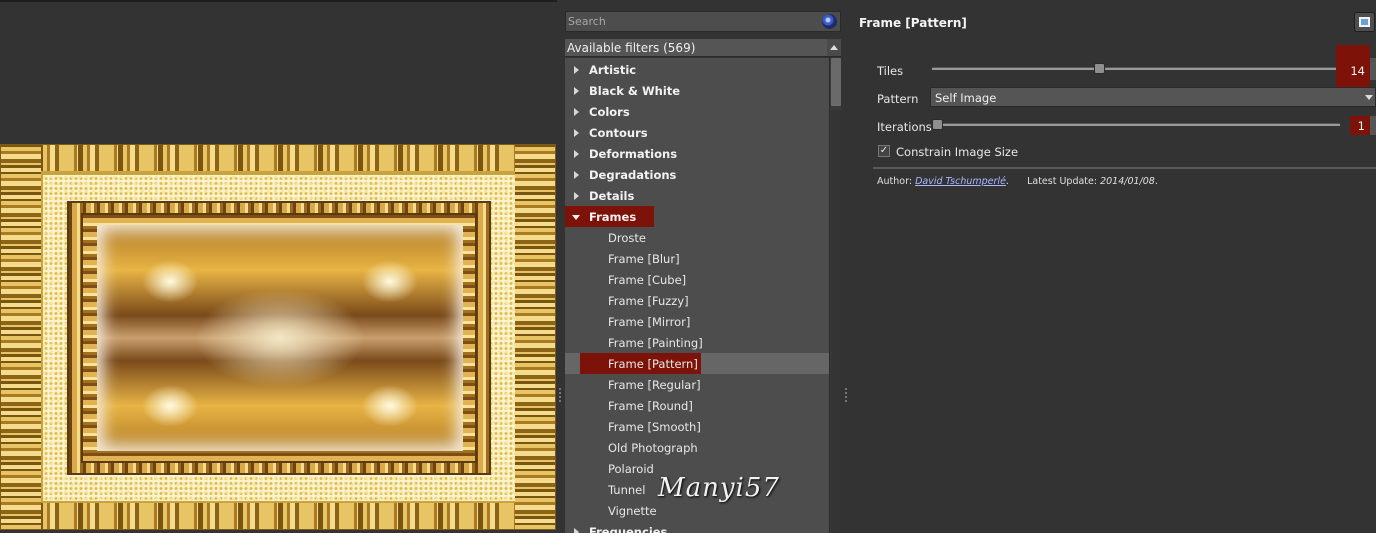 This screenshot has width=1376, height=533. What do you see at coordinates (697, 153) in the screenshot?
I see `category-deformations: Deformations` at bounding box center [697, 153].